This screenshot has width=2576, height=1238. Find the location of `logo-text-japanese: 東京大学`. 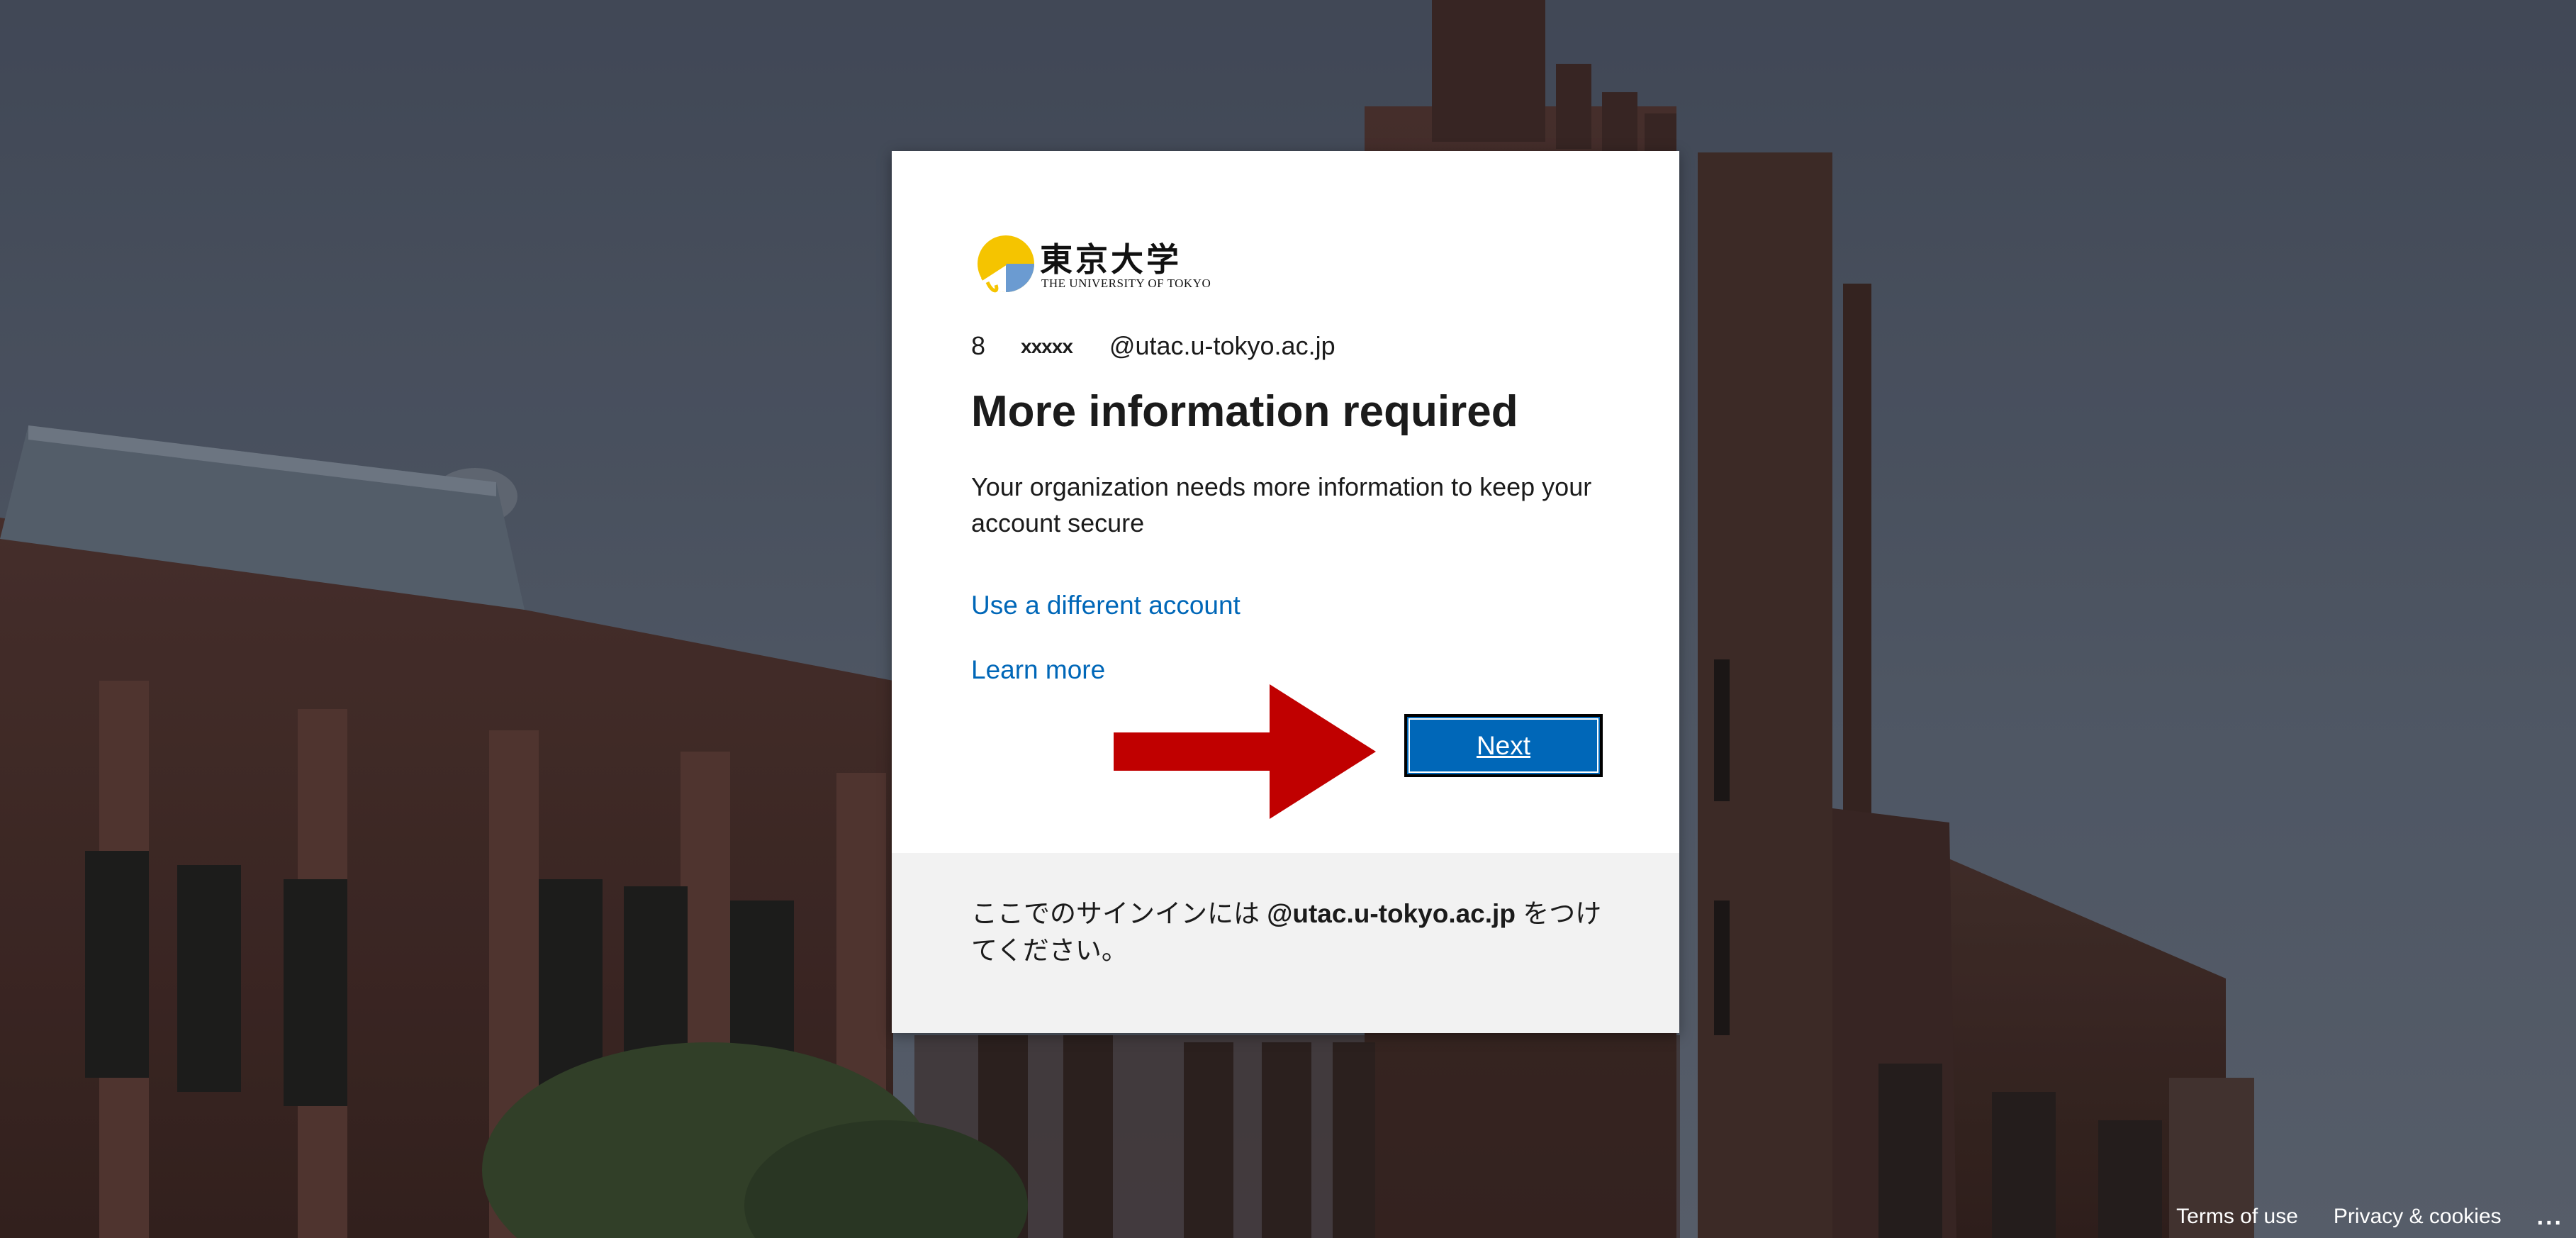

logo-text-japanese: 東京大学 is located at coordinates (1111, 259).